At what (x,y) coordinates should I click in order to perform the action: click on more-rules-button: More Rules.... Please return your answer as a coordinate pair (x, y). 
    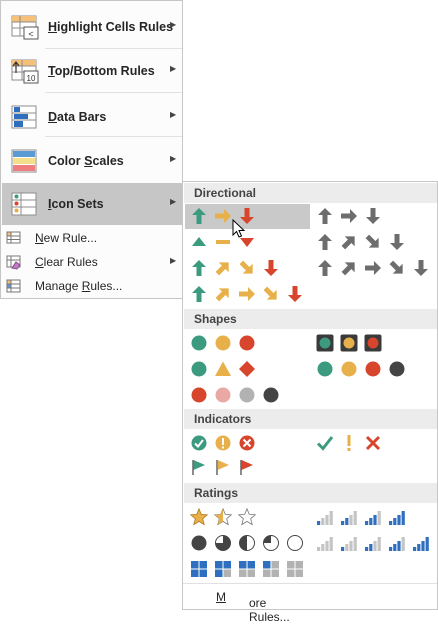
    Looking at the image, I should click on (310, 603).